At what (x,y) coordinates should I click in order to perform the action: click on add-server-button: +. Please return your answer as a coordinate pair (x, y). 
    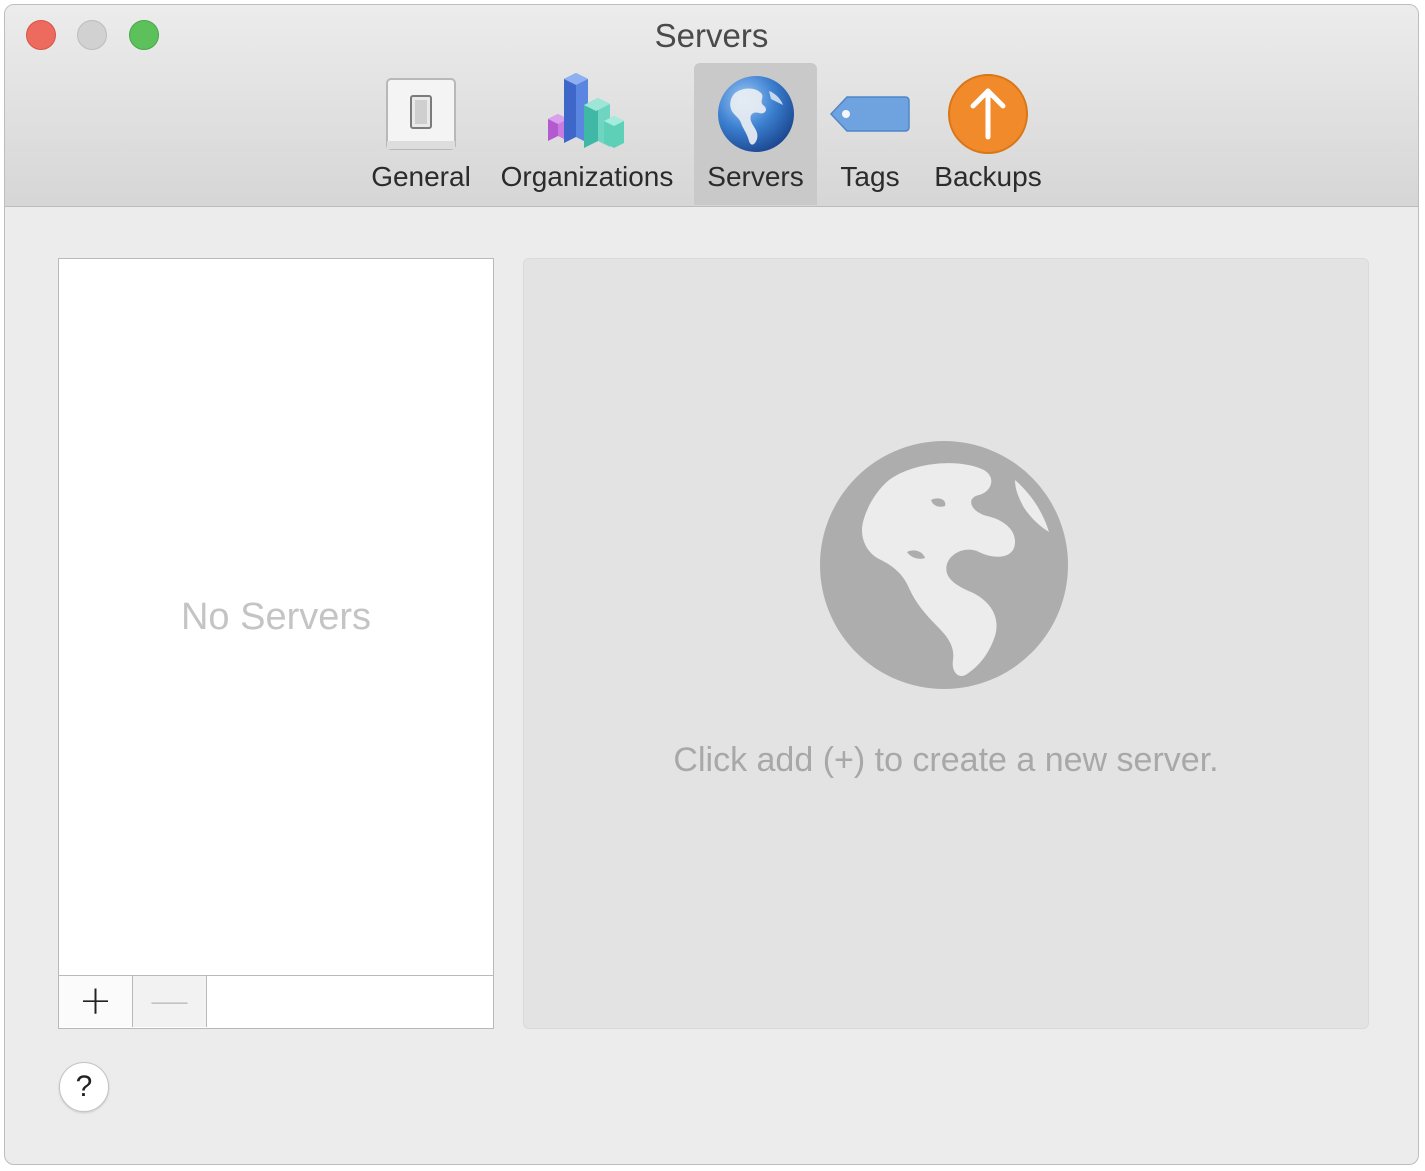
    Looking at the image, I should click on (96, 1001).